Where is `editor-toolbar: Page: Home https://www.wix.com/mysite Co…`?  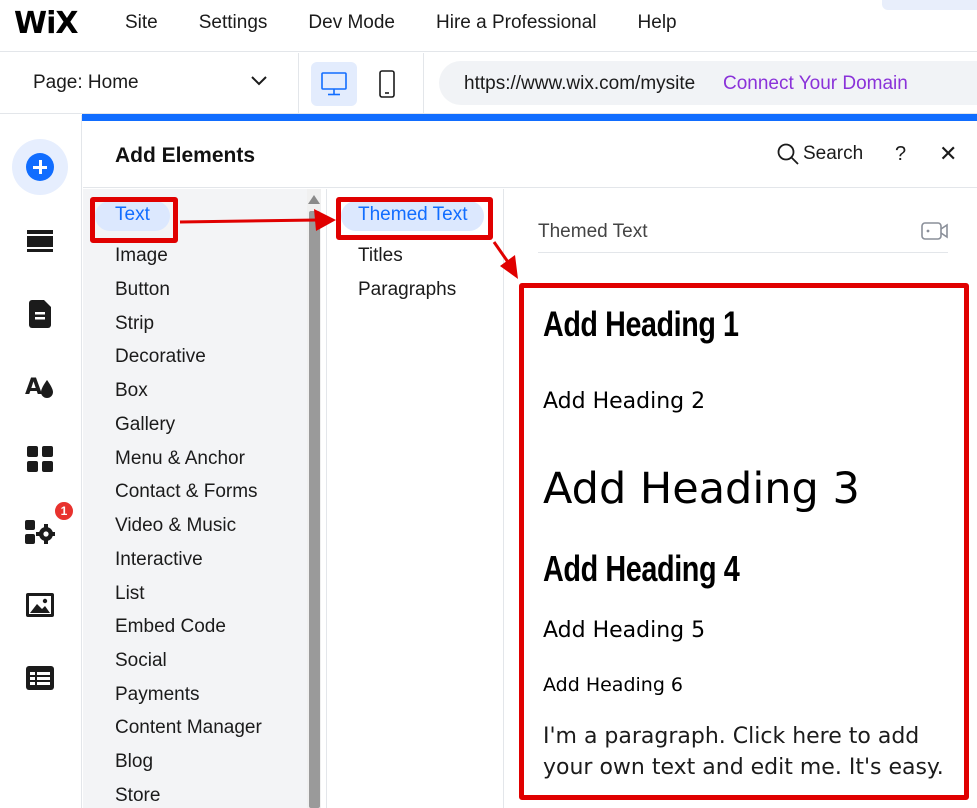 editor-toolbar: Page: Home https://www.wix.com/mysite Co… is located at coordinates (488, 83).